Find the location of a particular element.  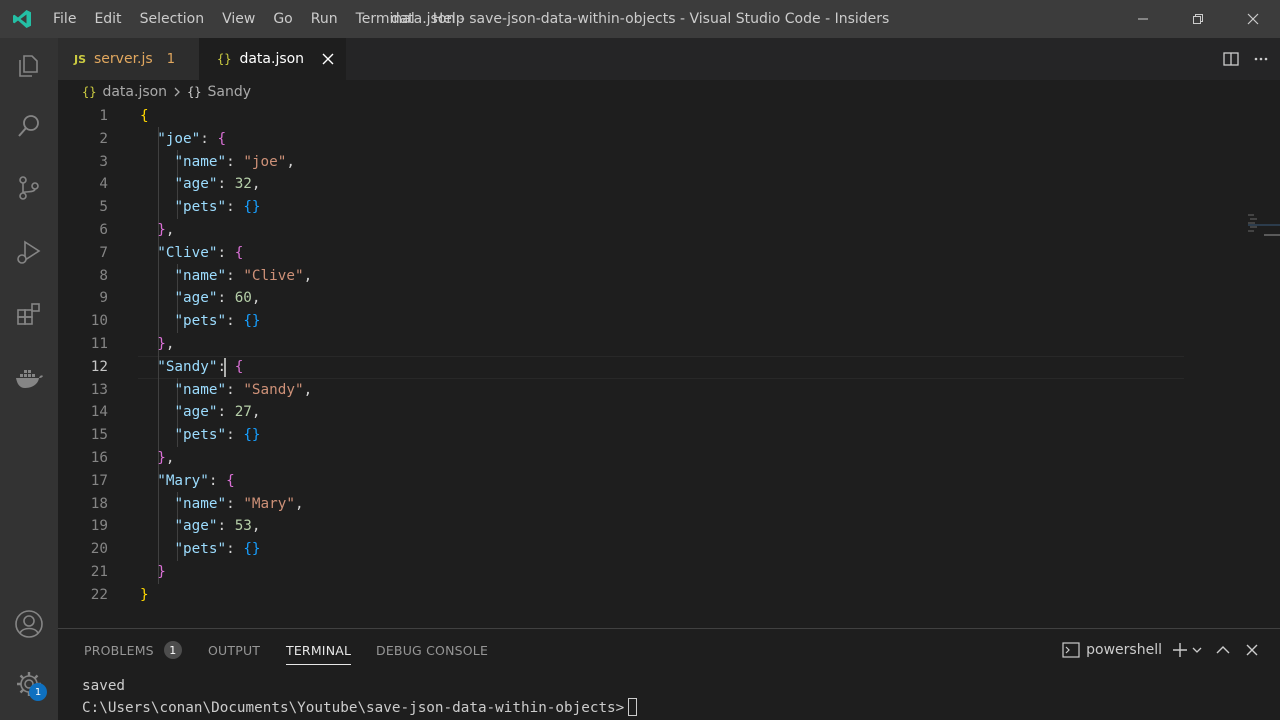

line-number: 19 is located at coordinates (99, 526).